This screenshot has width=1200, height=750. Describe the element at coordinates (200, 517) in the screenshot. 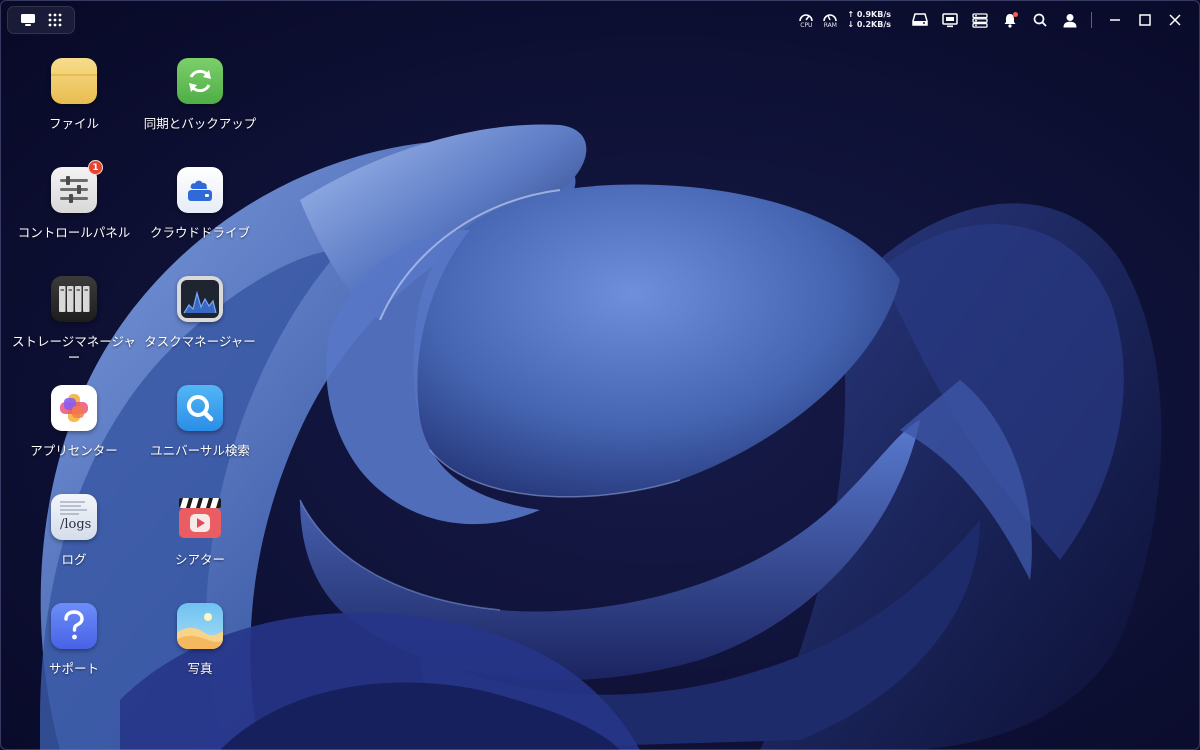

I see `theater-icon` at that location.